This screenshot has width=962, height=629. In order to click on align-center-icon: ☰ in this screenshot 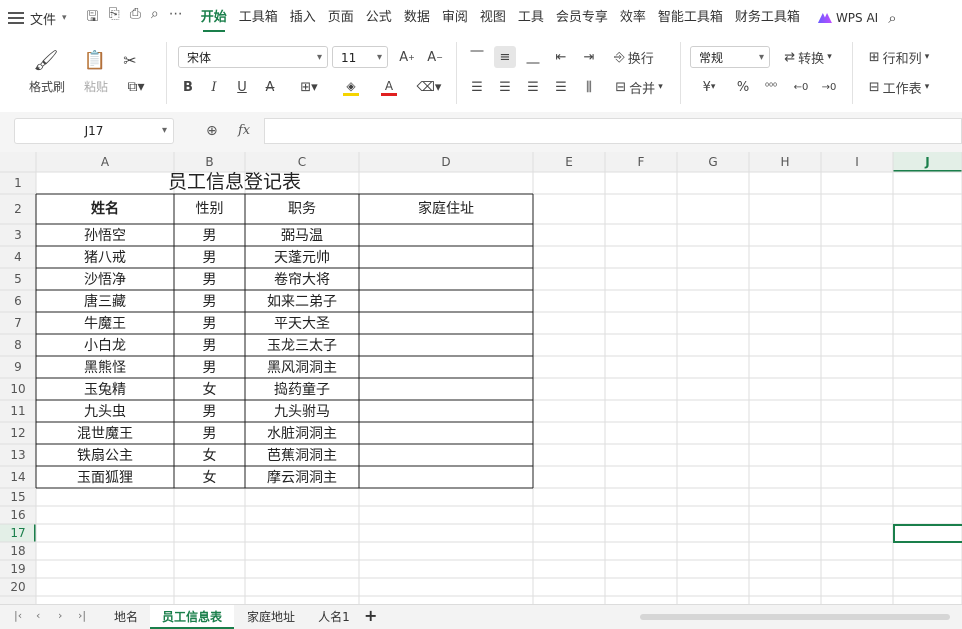, I will do `click(505, 87)`.